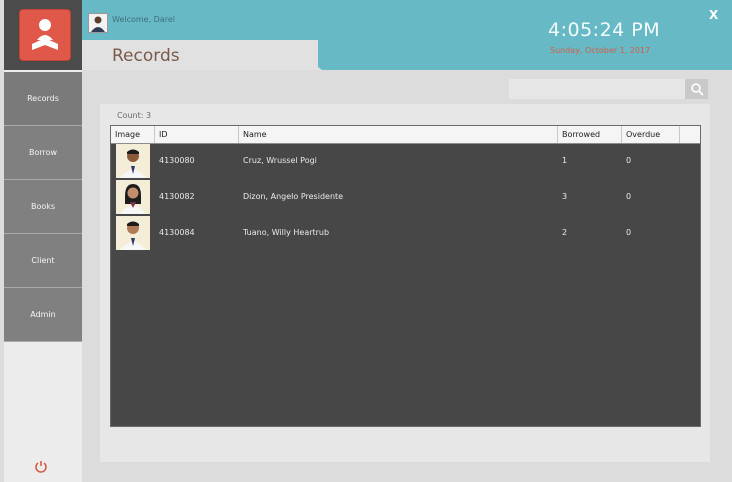  What do you see at coordinates (177, 196) in the screenshot?
I see `cell-id: 4130082` at bounding box center [177, 196].